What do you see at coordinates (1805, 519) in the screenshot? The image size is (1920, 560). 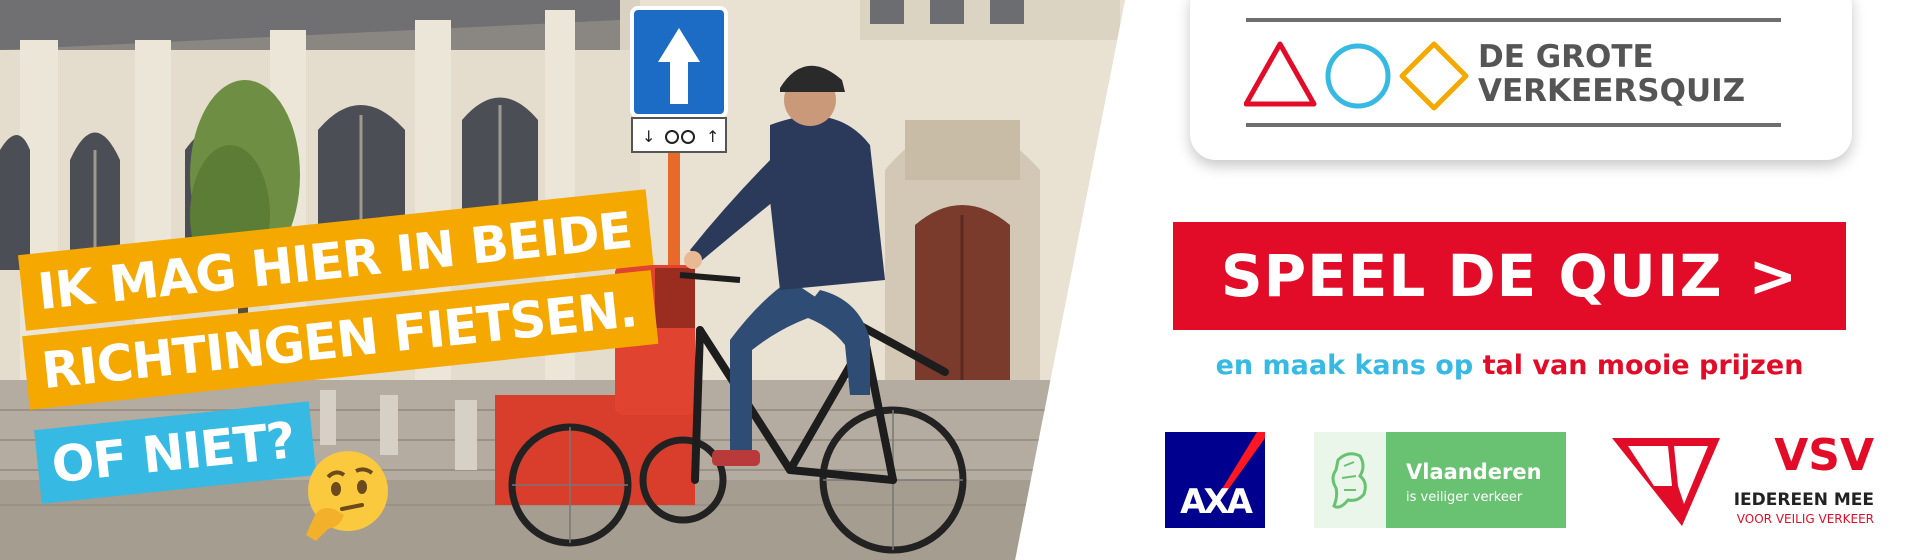 I see `vsv-tagline-2: VOOR VEILIG VERKEER` at bounding box center [1805, 519].